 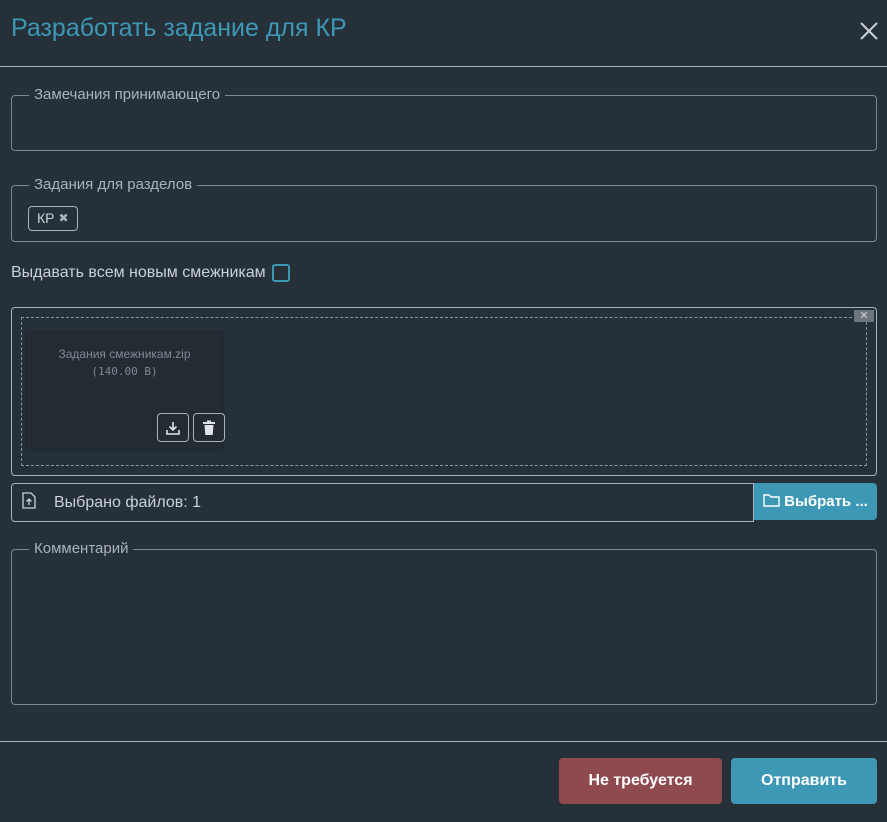 What do you see at coordinates (444, 118) in the screenshot?
I see `remarks-field: Замечания принимающего` at bounding box center [444, 118].